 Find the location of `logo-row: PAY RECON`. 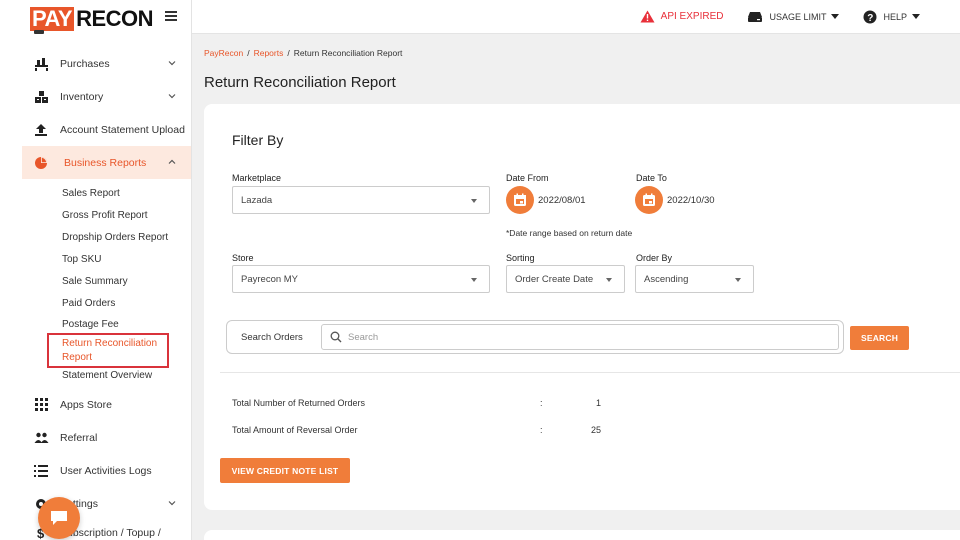

logo-row: PAY RECON is located at coordinates (95, 19).